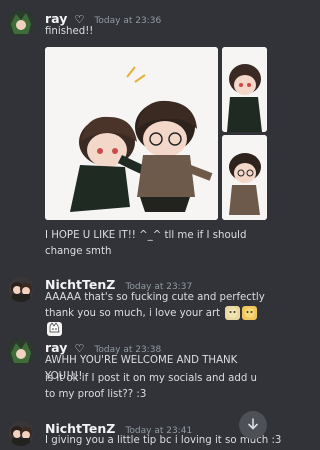  What do you see at coordinates (54, 329) in the screenshot?
I see `cat-emoji-icon` at bounding box center [54, 329].